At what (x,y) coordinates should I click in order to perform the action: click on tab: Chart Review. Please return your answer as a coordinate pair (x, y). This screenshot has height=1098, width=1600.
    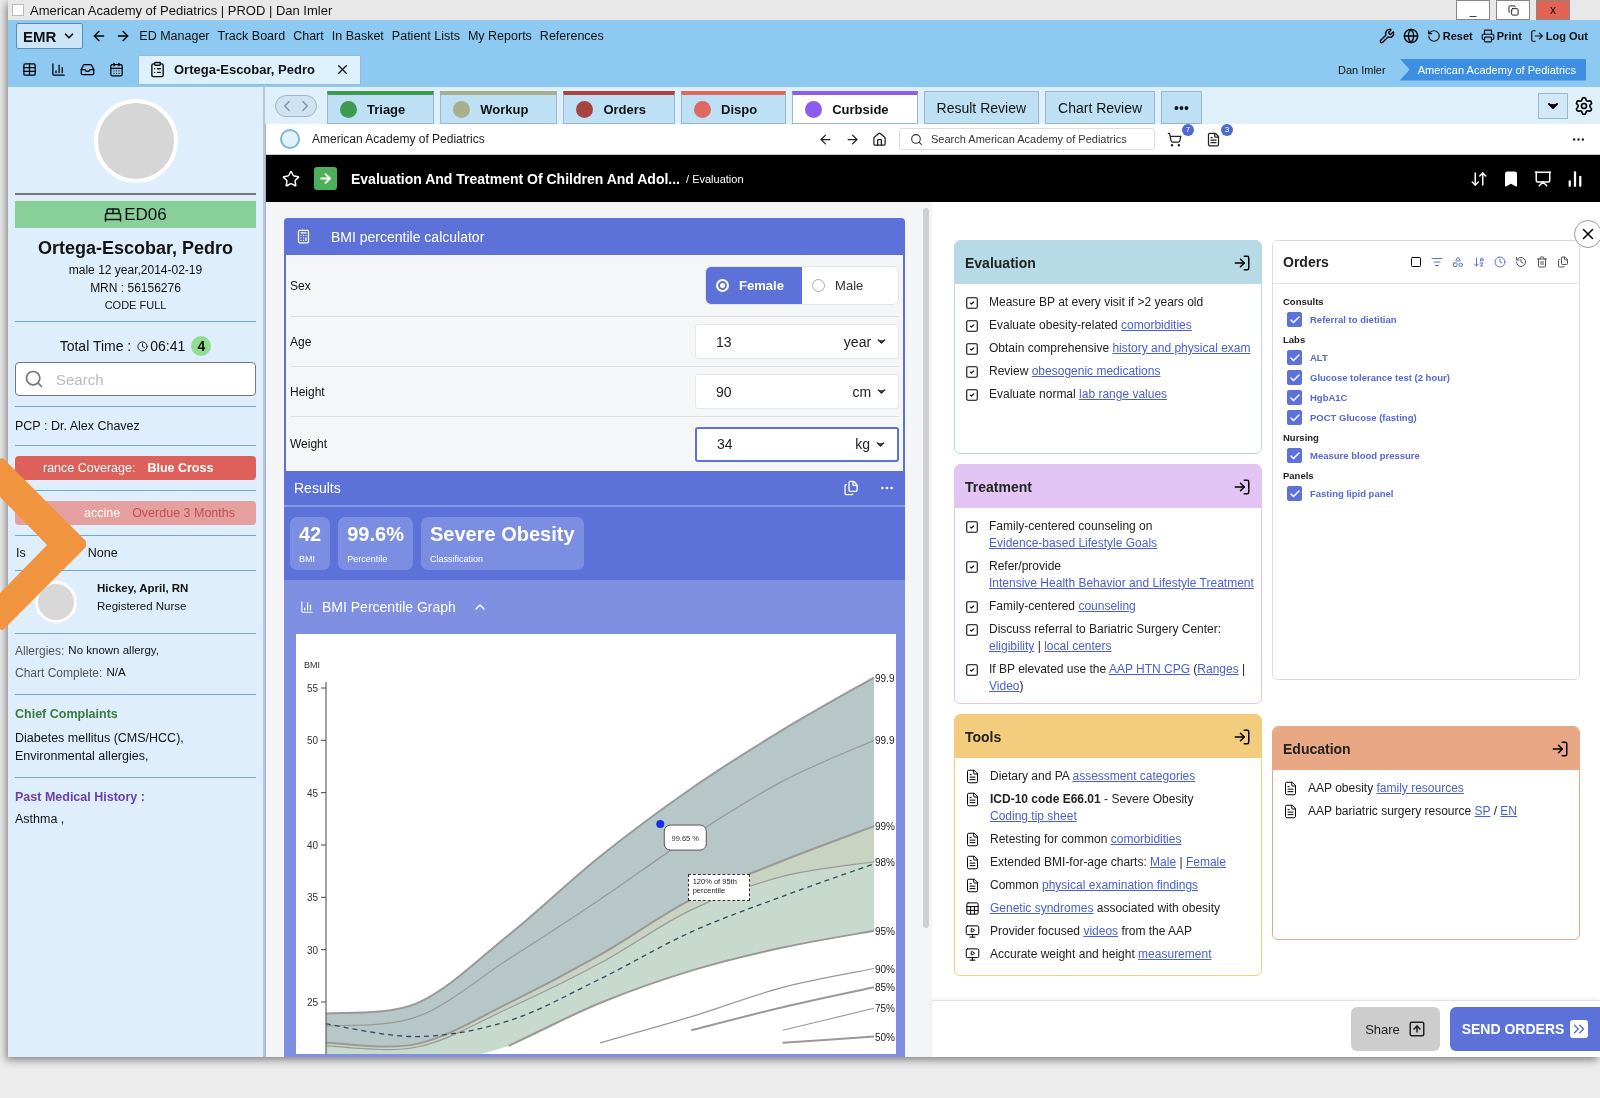
    Looking at the image, I should click on (1100, 107).